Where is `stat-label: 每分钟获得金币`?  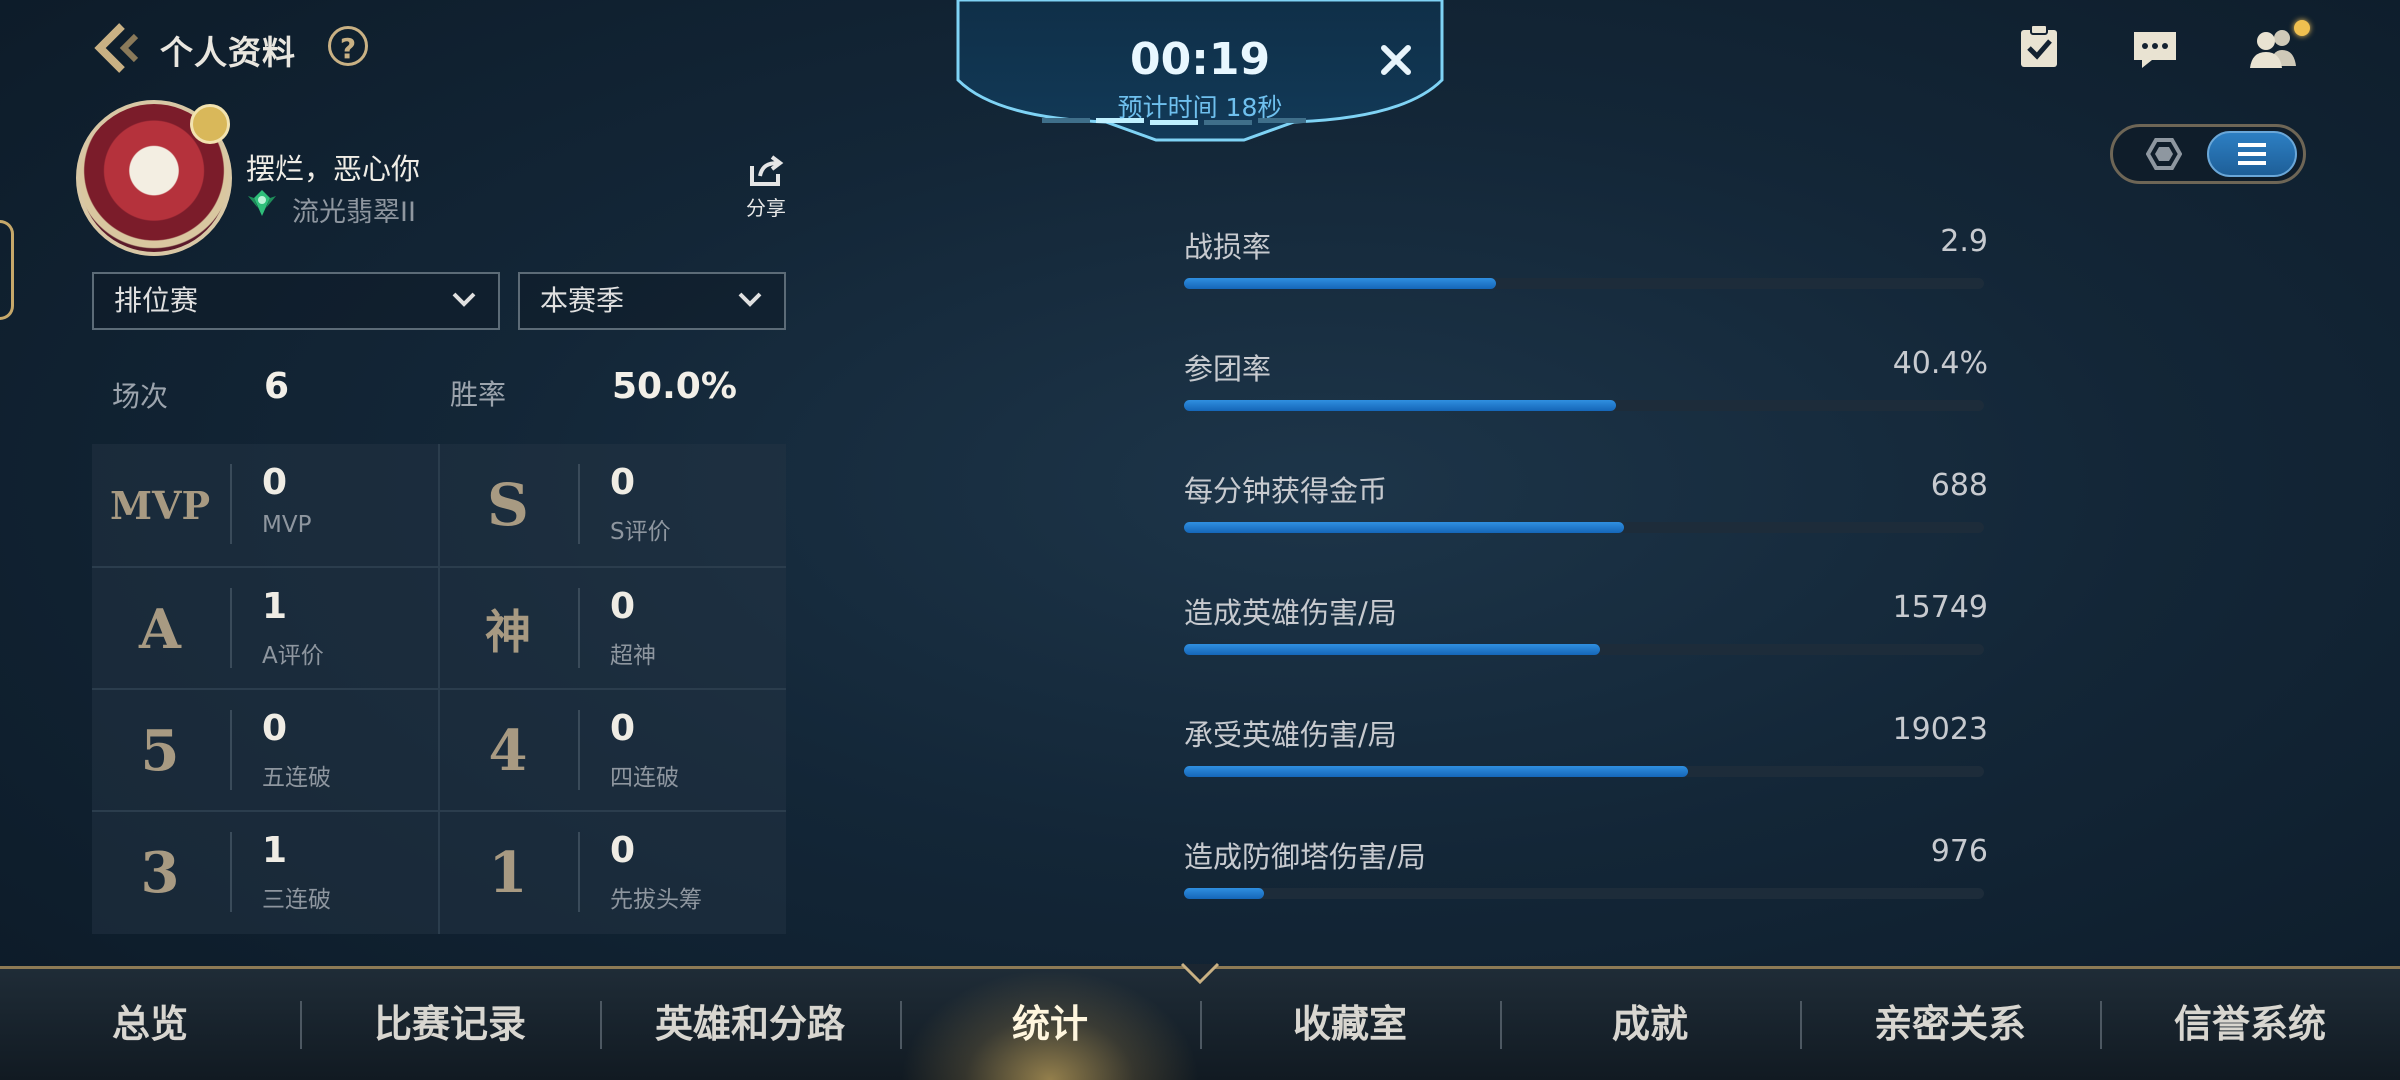 stat-label: 每分钟获得金币 is located at coordinates (1286, 491).